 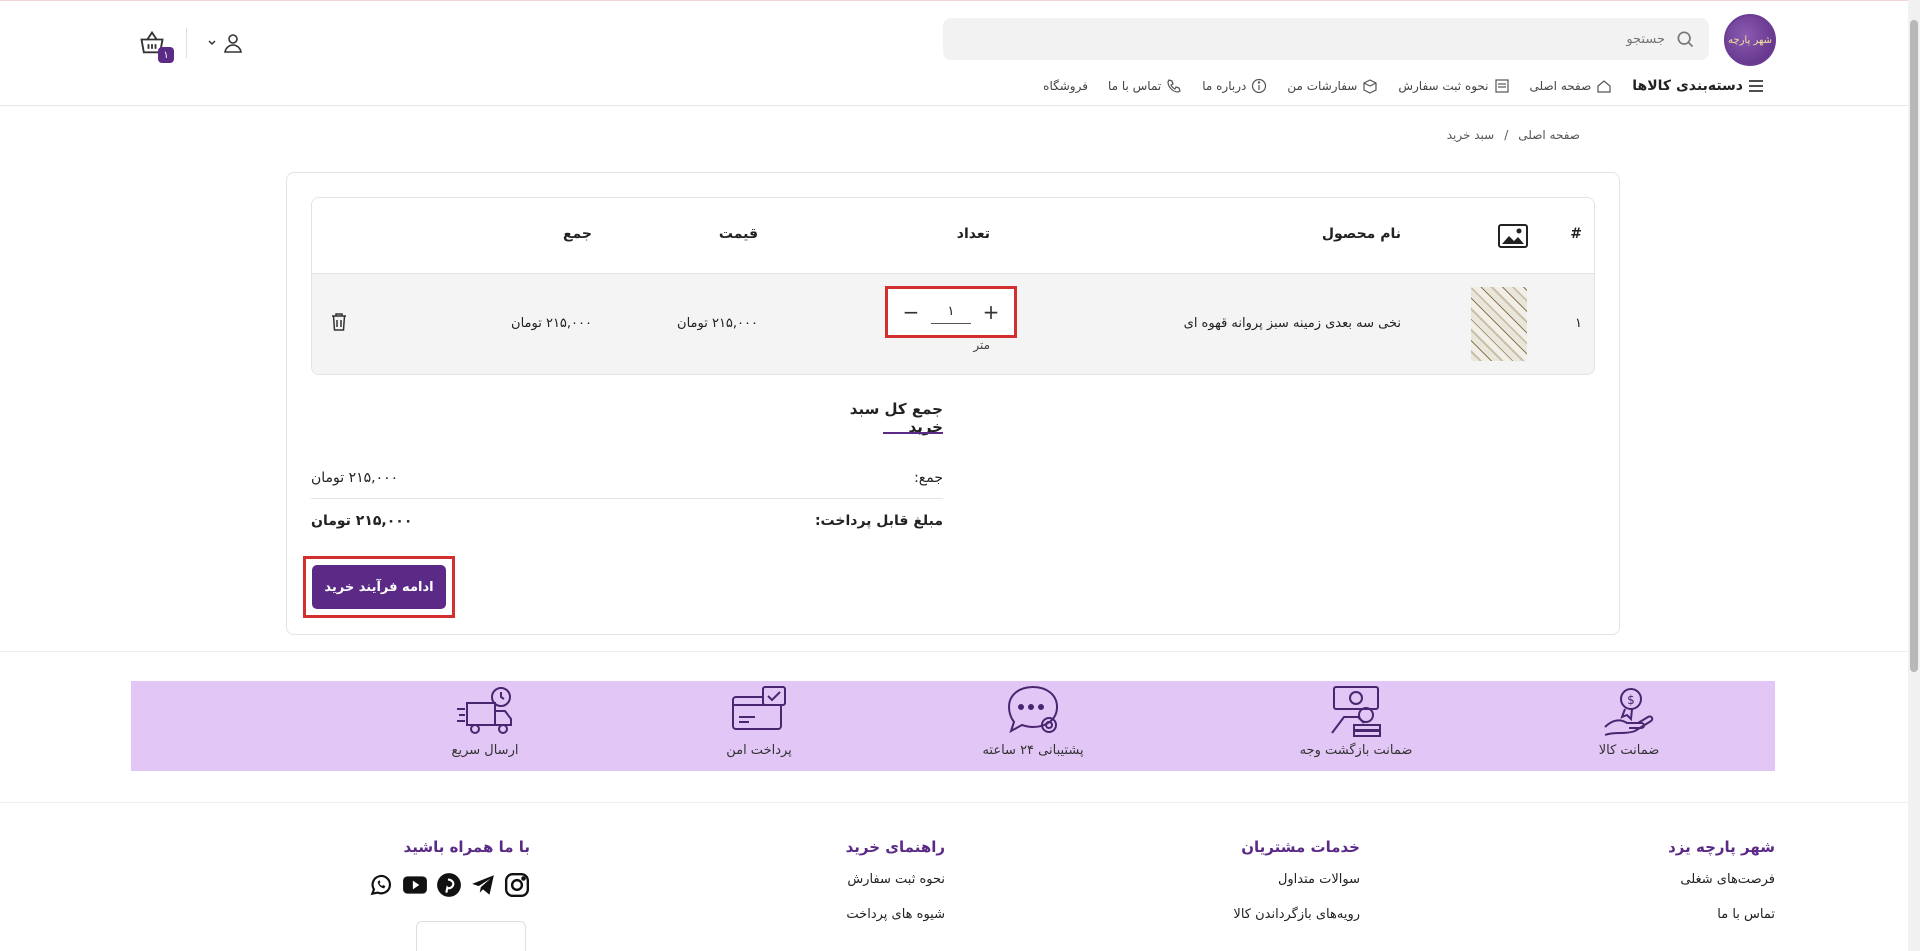 I want to click on header-quantity: تعداد, so click(x=973, y=234).